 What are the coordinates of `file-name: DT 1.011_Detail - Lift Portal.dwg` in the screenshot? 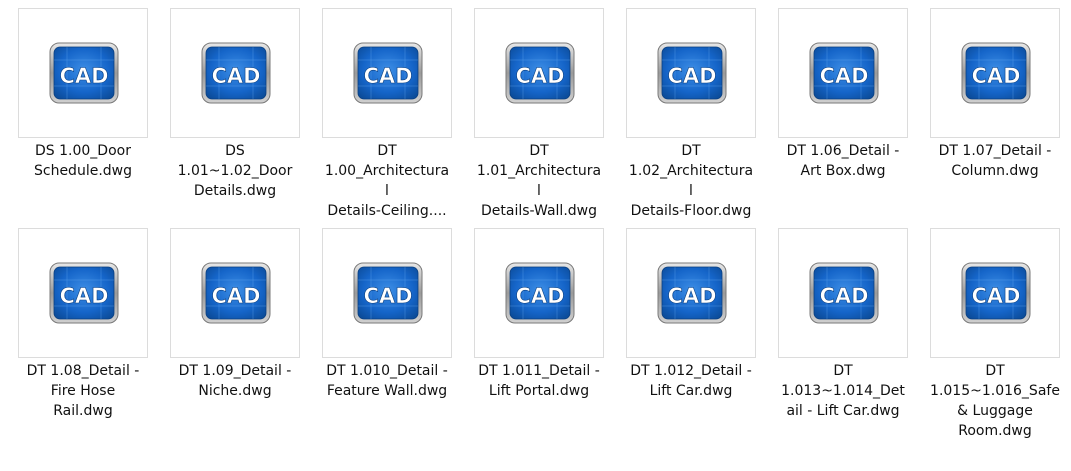 It's located at (539, 381).